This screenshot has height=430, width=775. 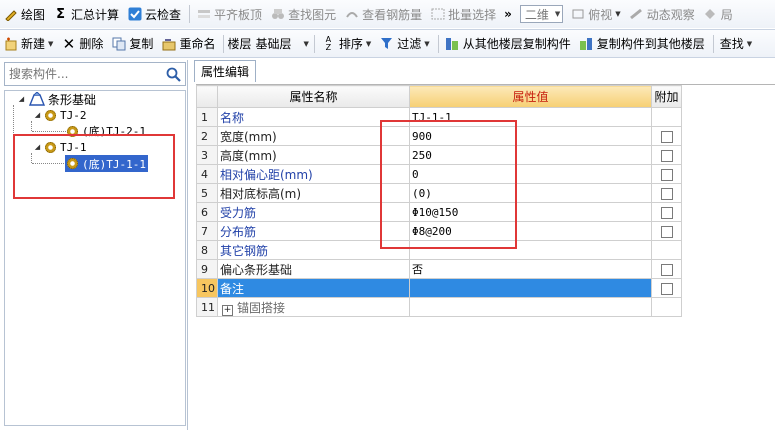 What do you see at coordinates (313, 212) in the screenshot?
I see `property-name: 受力筋` at bounding box center [313, 212].